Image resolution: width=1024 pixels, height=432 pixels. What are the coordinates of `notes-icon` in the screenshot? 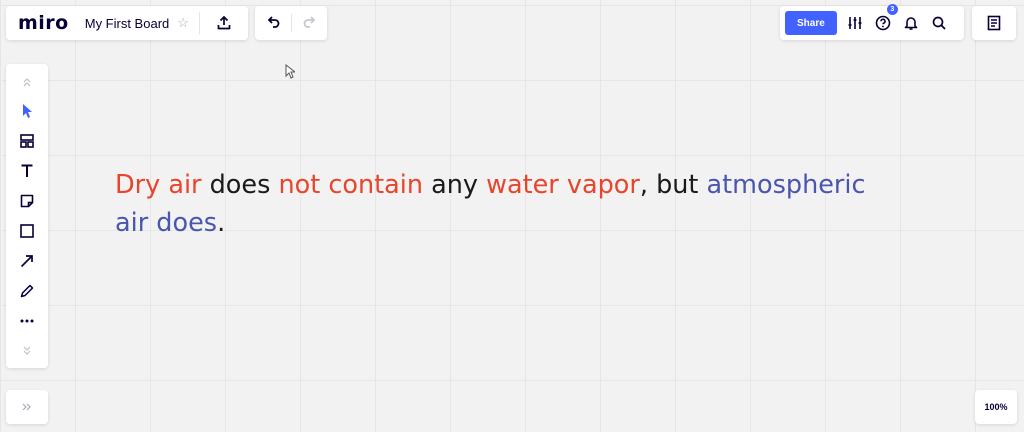 It's located at (994, 23).